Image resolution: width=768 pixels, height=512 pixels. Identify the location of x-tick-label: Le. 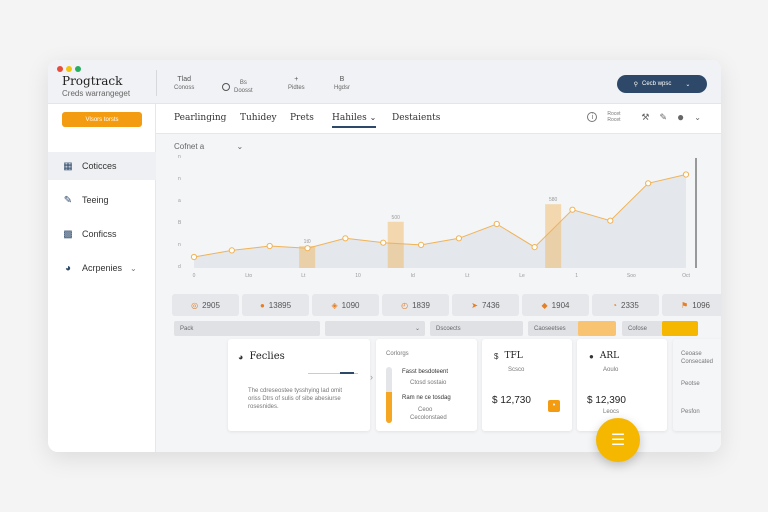
(522, 276).